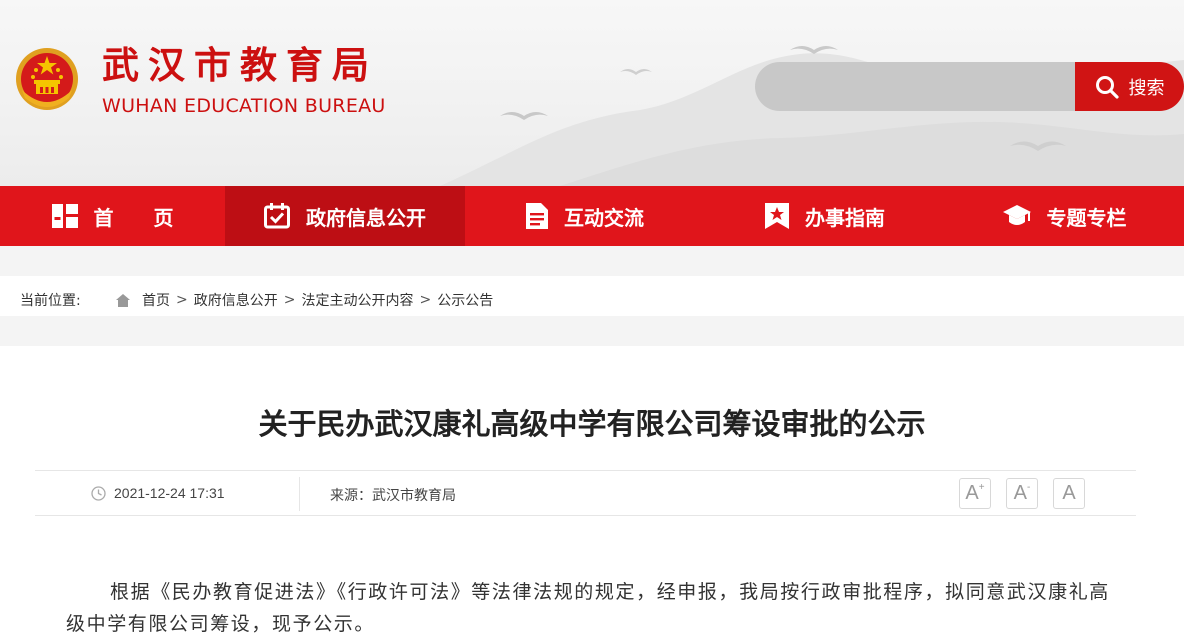 The width and height of the screenshot is (1184, 642). I want to click on national-emblem-icon, so click(47, 79).